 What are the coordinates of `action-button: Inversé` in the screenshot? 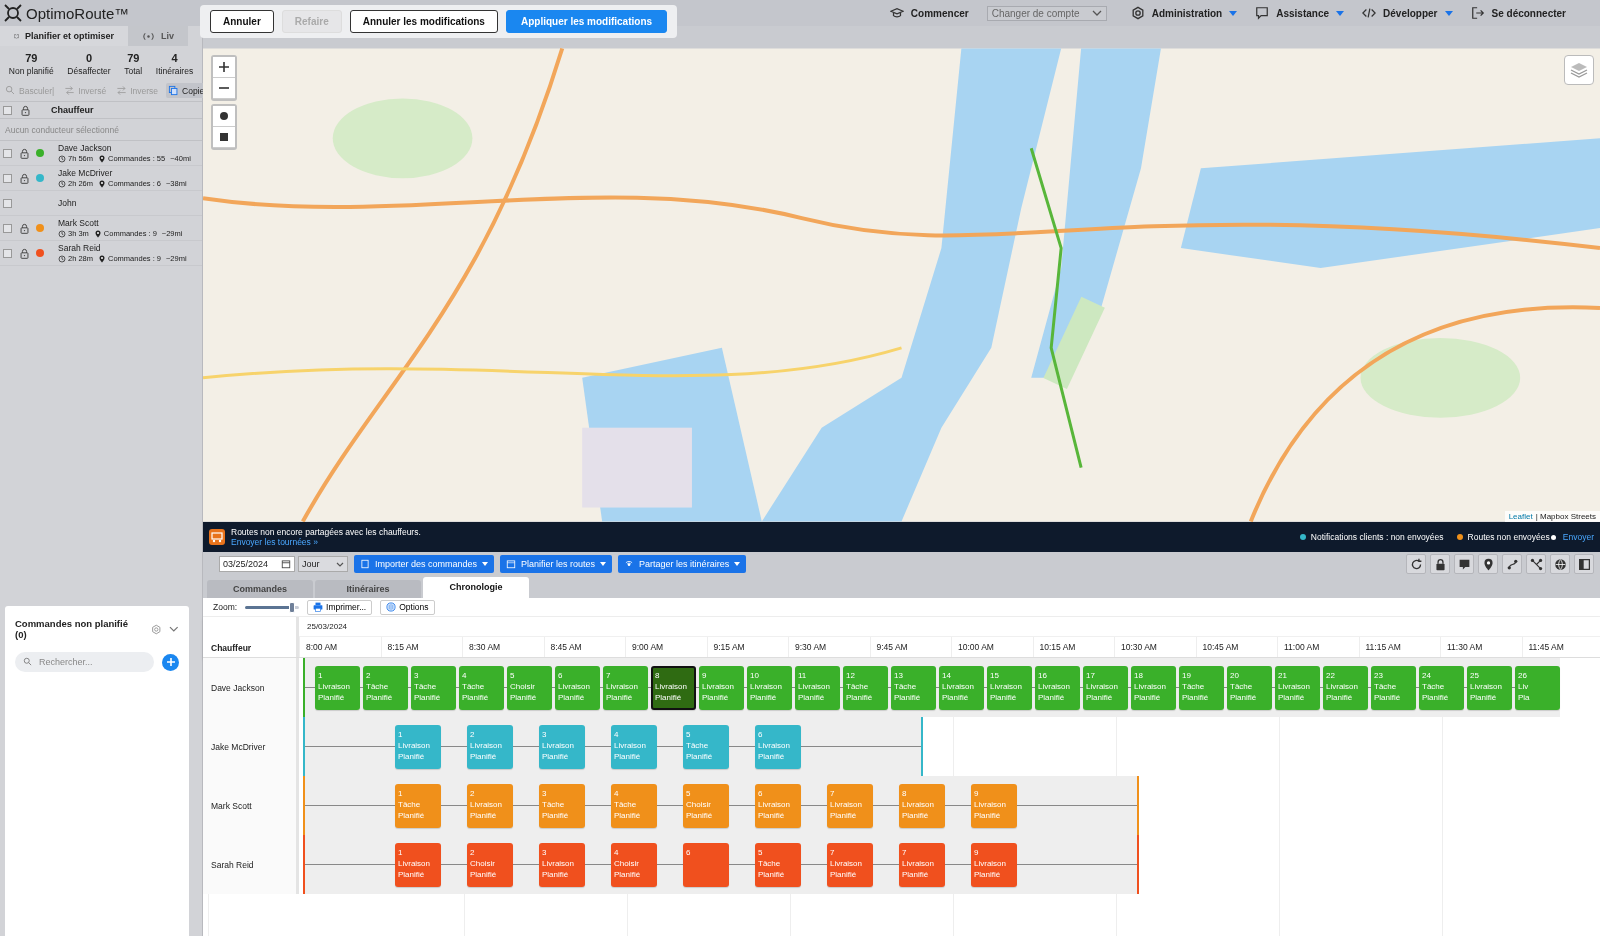 It's located at (85, 90).